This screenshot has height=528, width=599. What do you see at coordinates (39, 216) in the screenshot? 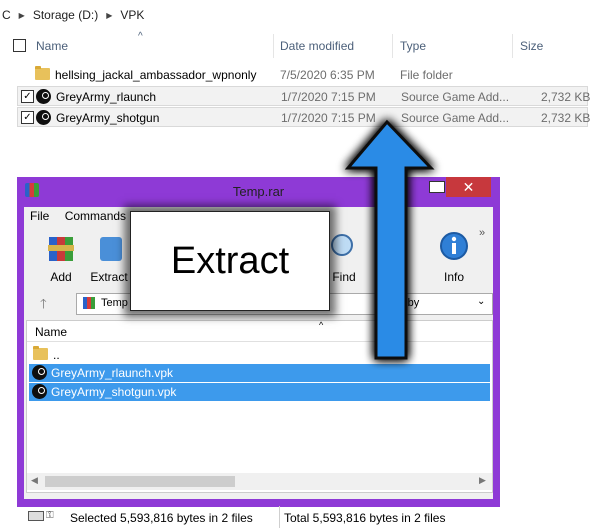
I see `menu-file: File` at bounding box center [39, 216].